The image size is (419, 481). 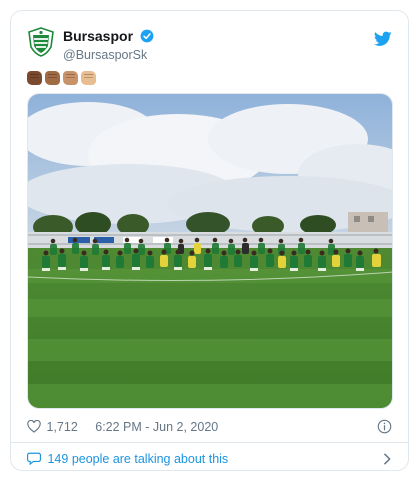 I want to click on raised-fist-medium-skin-icon, so click(x=70, y=78).